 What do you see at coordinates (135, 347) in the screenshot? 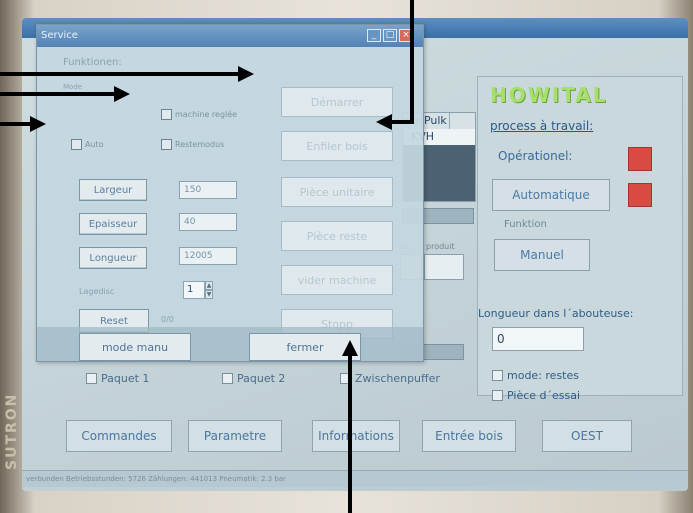
I see `mode-manu-button: mode manu` at bounding box center [135, 347].